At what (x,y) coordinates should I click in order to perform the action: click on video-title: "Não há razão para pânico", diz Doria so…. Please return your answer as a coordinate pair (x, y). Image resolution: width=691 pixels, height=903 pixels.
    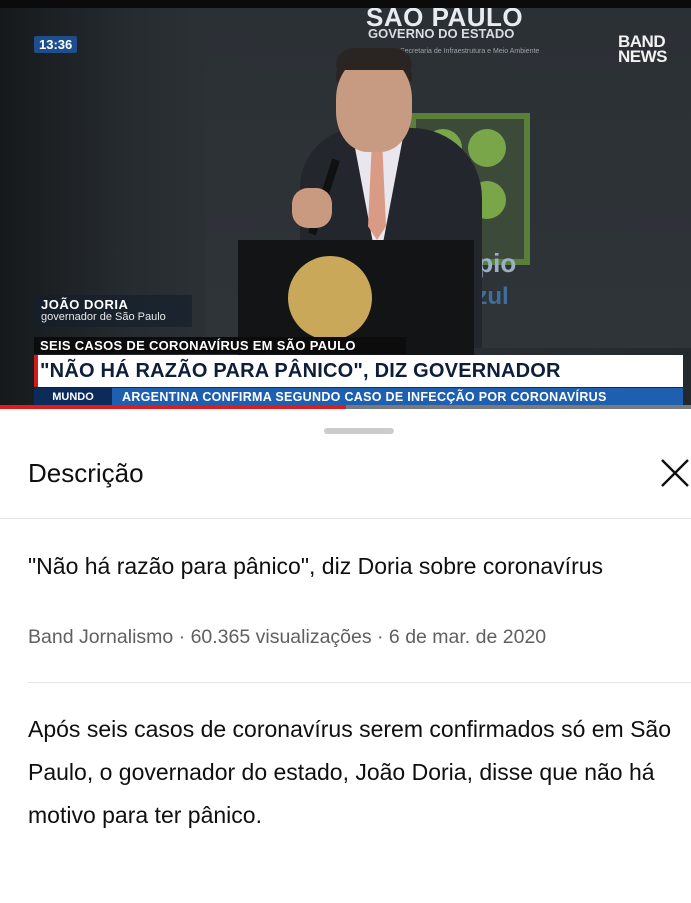
    Looking at the image, I should click on (316, 566).